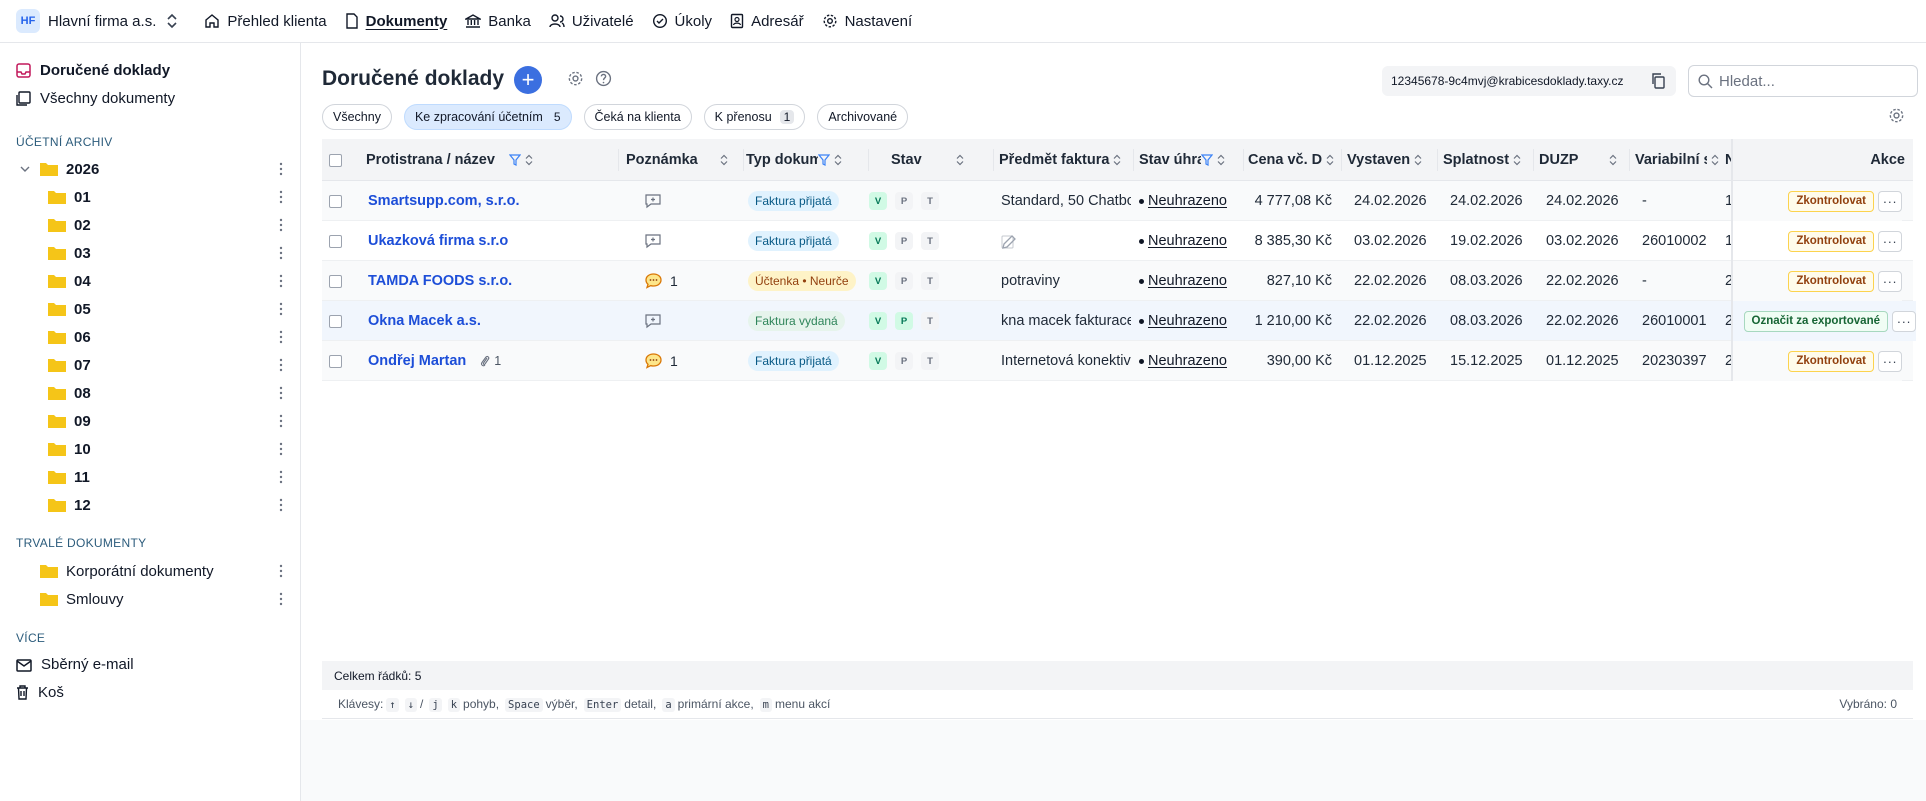 Image resolution: width=1926 pixels, height=801 pixels. What do you see at coordinates (1189, 160) in the screenshot?
I see `column-header-payment: Stav úhra` at bounding box center [1189, 160].